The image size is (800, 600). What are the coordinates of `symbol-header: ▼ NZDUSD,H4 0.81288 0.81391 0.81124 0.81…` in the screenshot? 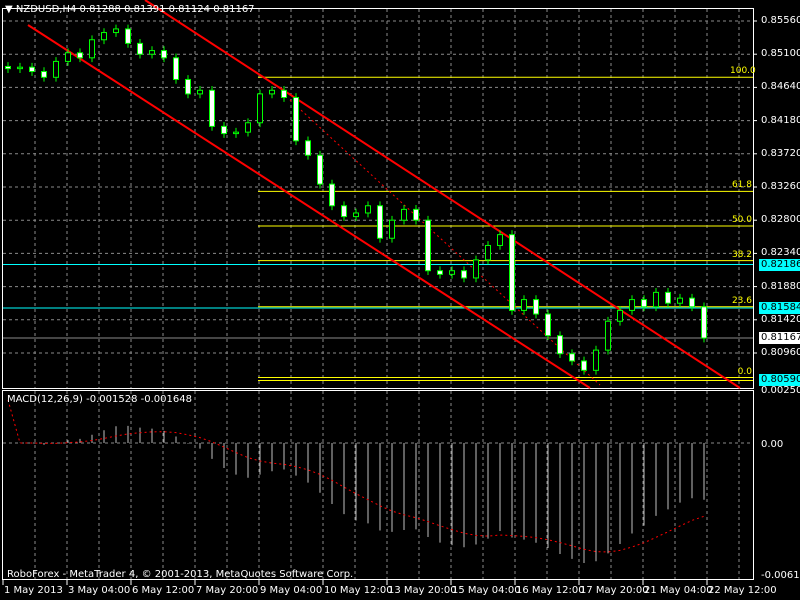 It's located at (130, 10).